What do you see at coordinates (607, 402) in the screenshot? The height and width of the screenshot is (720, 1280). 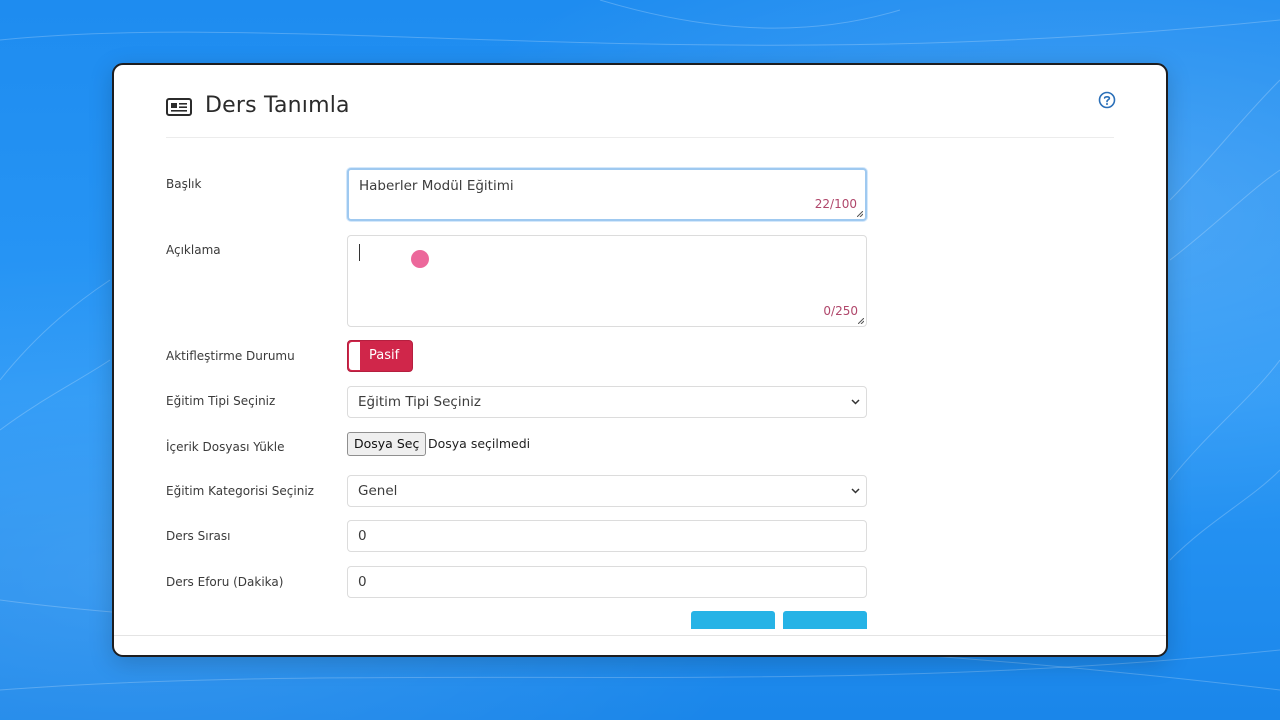 I see `egitim-tipi-select: Eğitim Tipi Seçiniz` at bounding box center [607, 402].